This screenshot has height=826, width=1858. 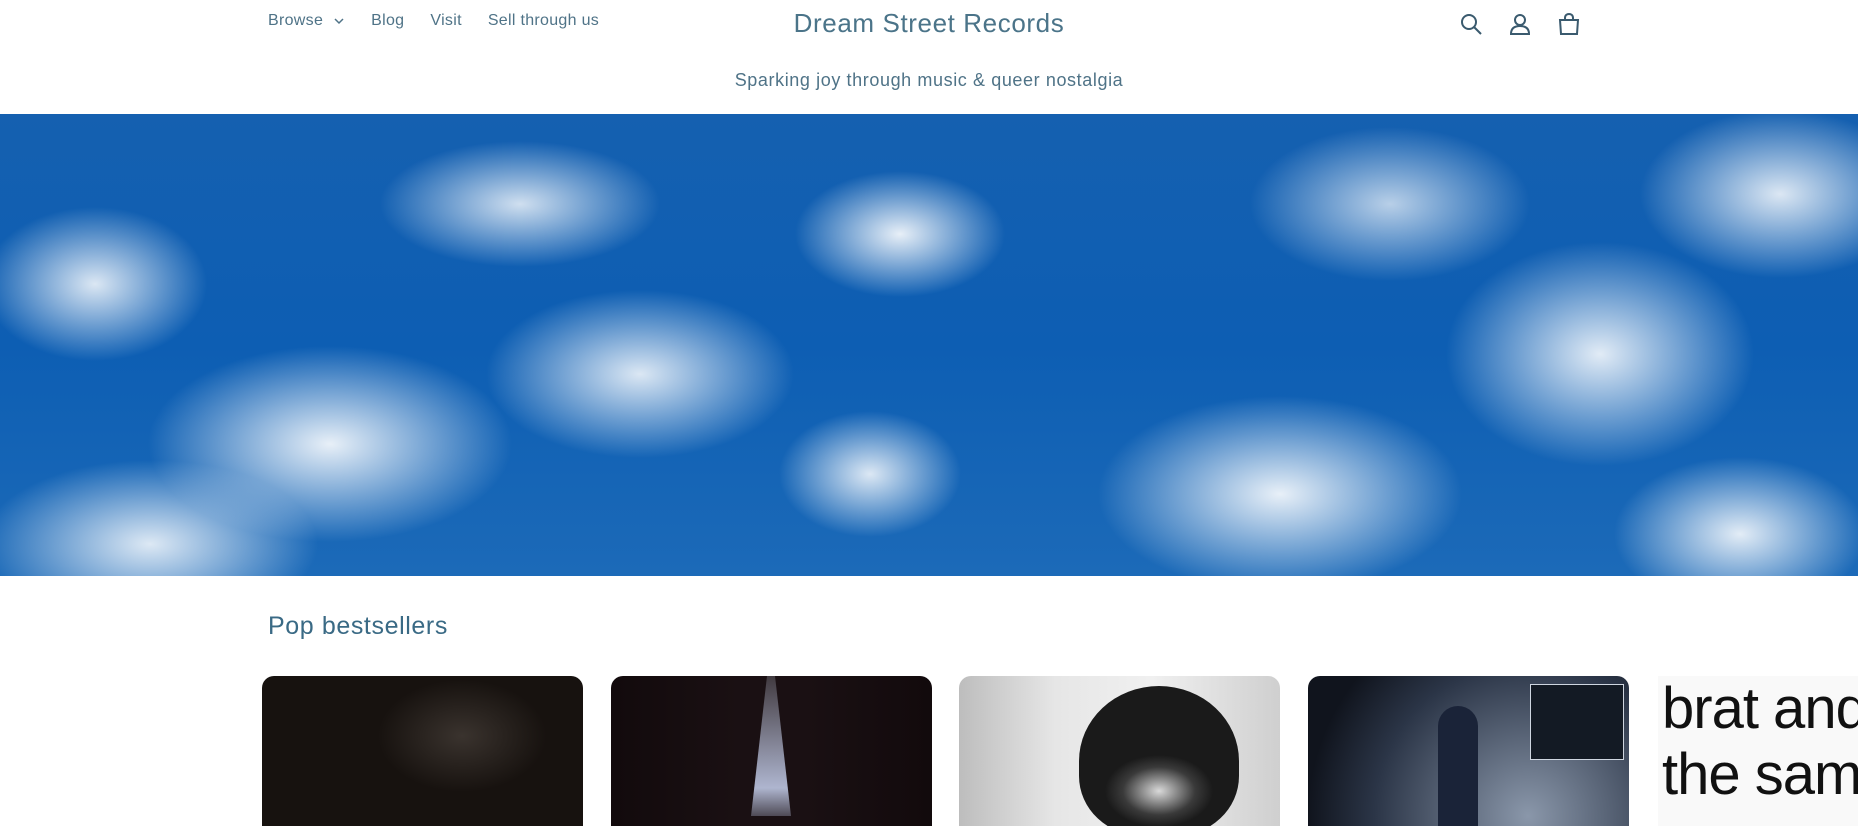 I want to click on nav-browse: Browse, so click(x=306, y=21).